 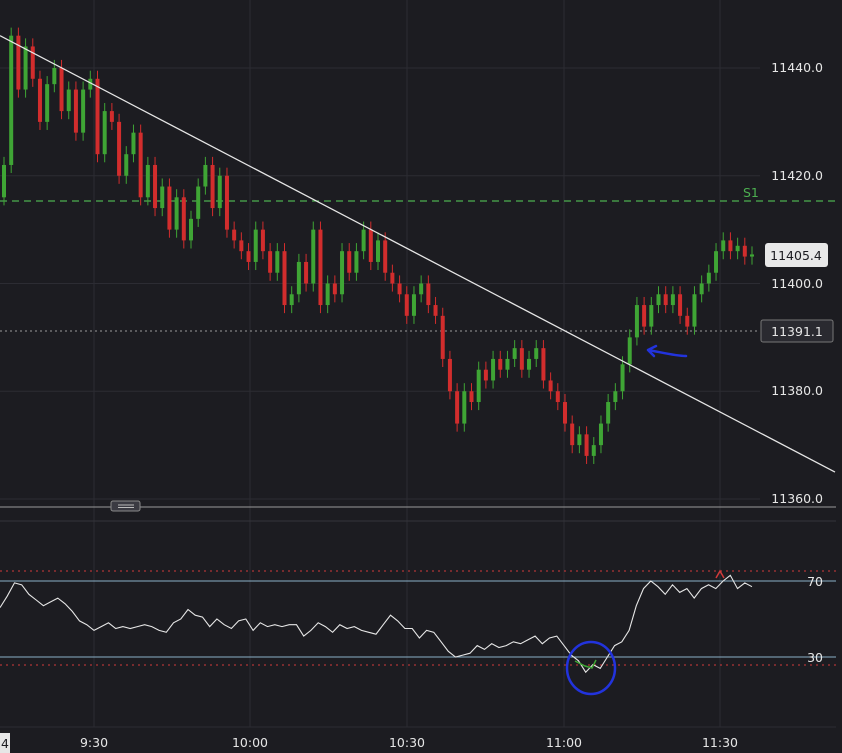 I want to click on price-tick: 11400.0, so click(x=797, y=283).